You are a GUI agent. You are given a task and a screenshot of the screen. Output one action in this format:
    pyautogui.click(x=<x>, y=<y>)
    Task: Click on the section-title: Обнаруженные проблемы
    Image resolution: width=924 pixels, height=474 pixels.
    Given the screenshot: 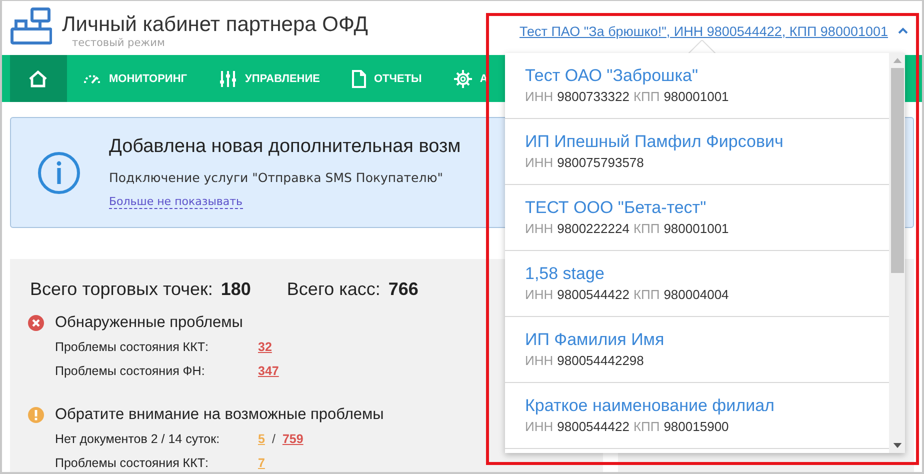 What is the action you would take?
    pyautogui.click(x=149, y=323)
    